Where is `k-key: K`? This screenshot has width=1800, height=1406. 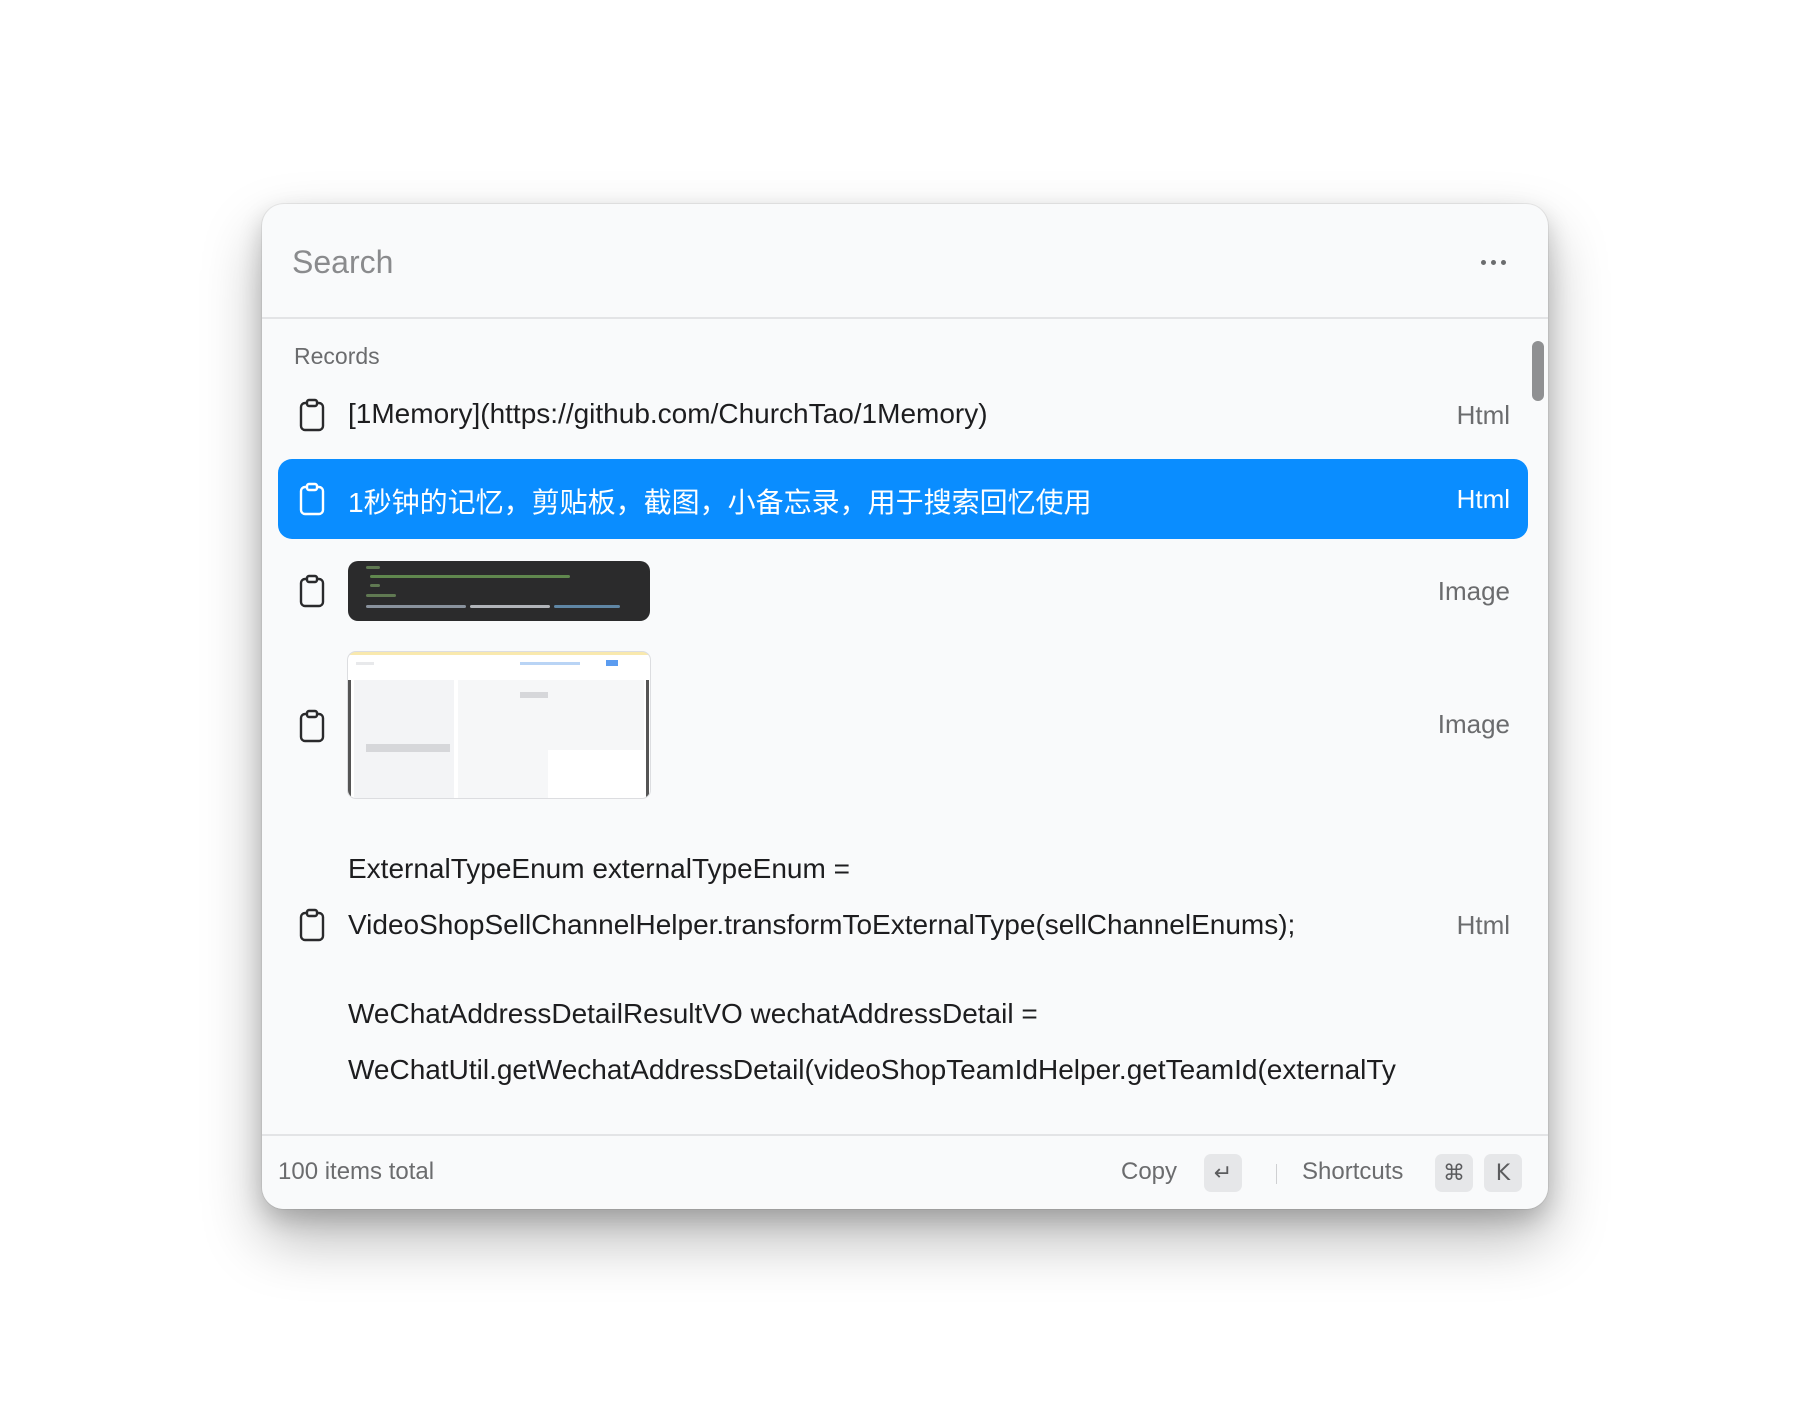 k-key: K is located at coordinates (1503, 1173).